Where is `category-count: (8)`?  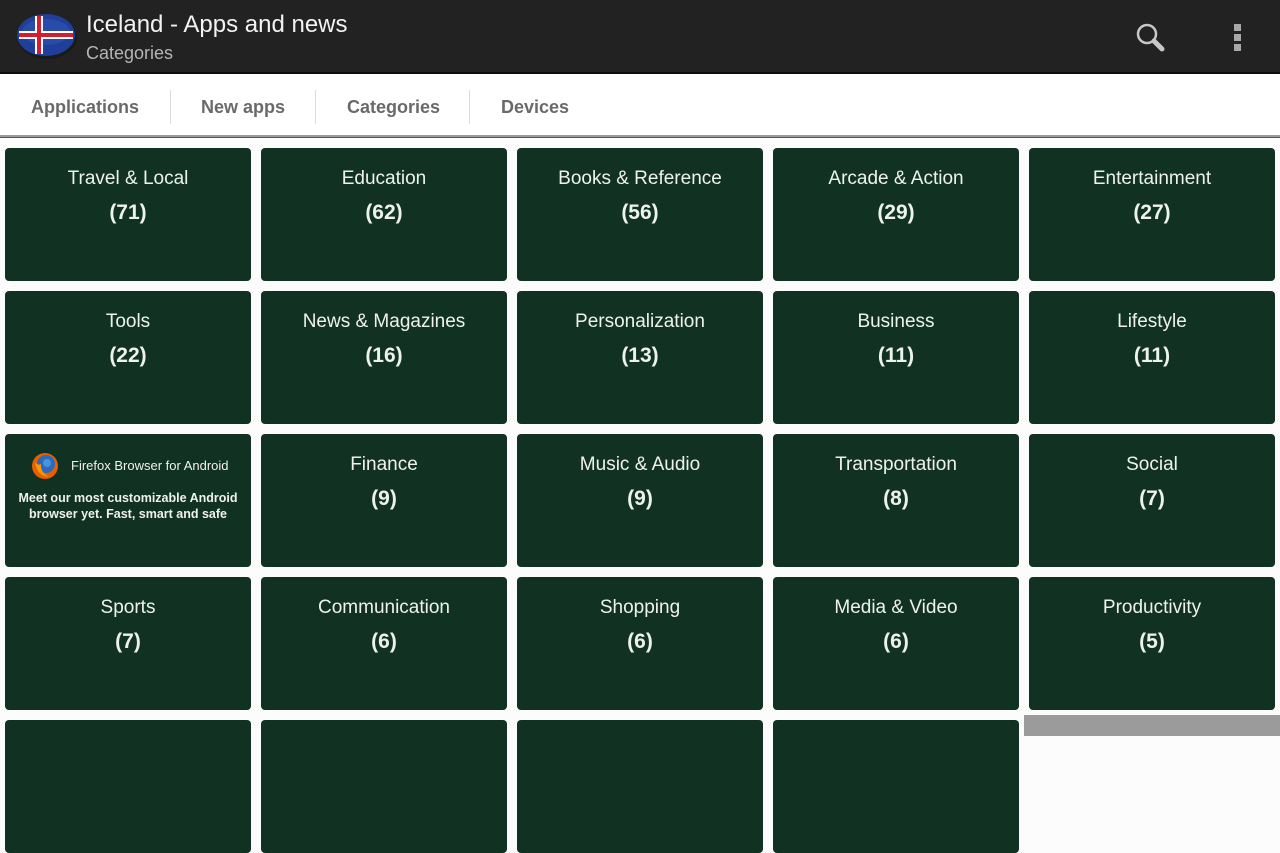 category-count: (8) is located at coordinates (896, 498).